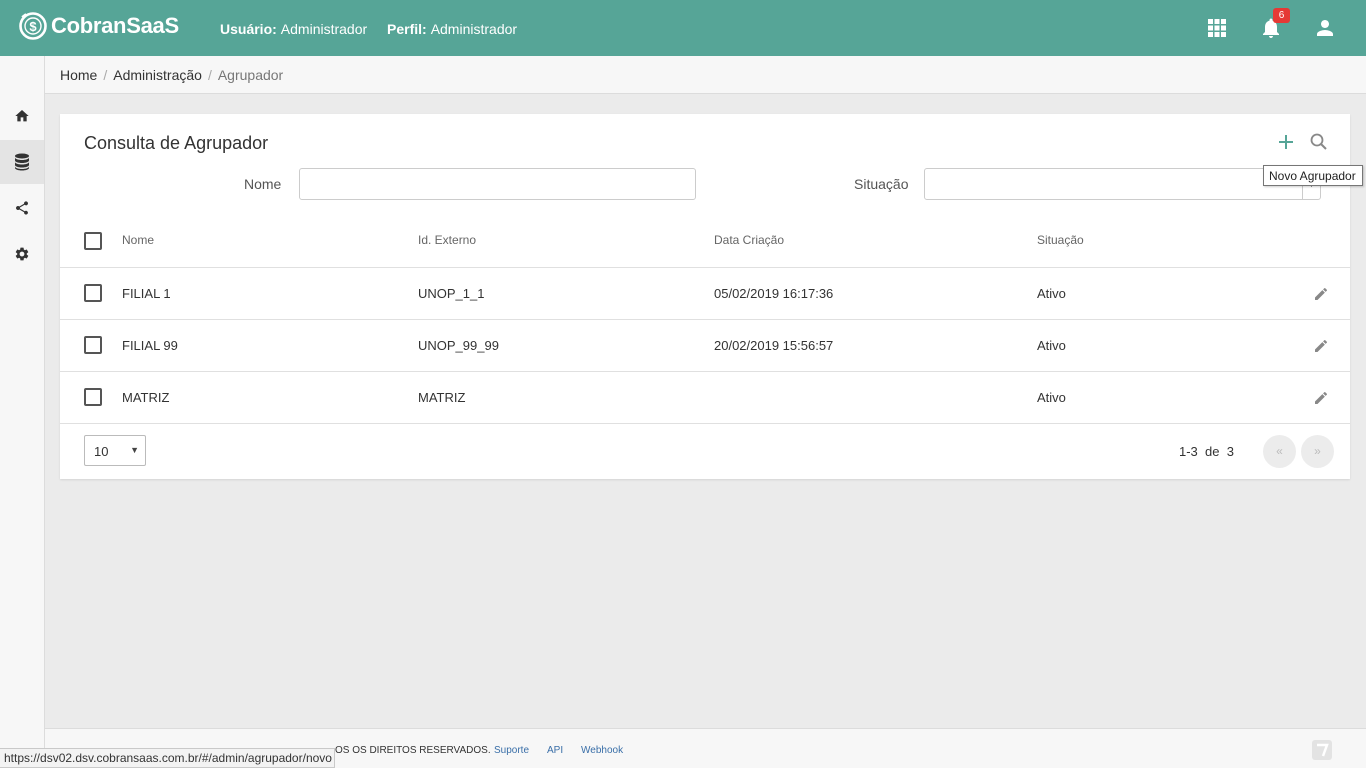 The width and height of the screenshot is (1366, 768). What do you see at coordinates (1060, 240) in the screenshot?
I see `column-header-situacao: Situação` at bounding box center [1060, 240].